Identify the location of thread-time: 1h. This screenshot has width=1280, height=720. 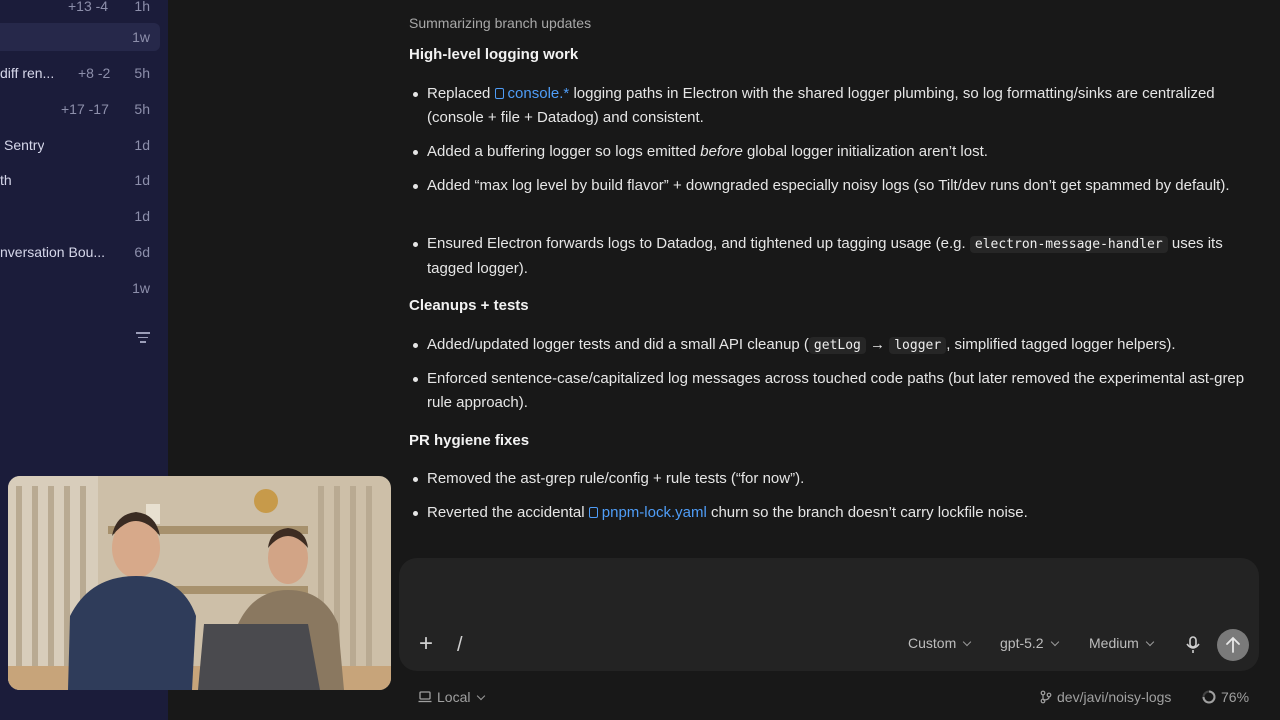
(142, 7).